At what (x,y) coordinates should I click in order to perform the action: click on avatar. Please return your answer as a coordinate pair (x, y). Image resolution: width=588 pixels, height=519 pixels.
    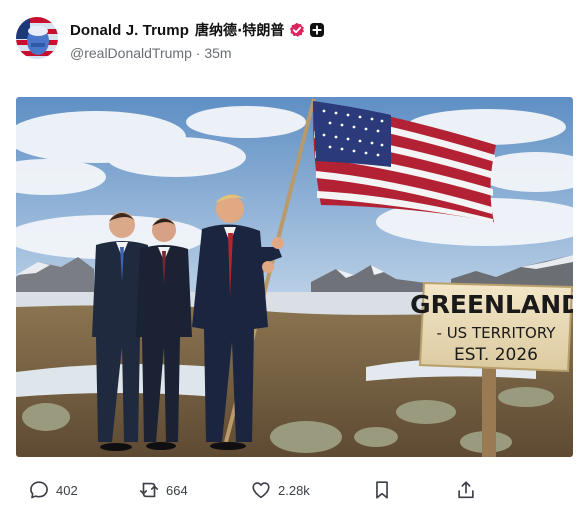
    Looking at the image, I should click on (37, 38).